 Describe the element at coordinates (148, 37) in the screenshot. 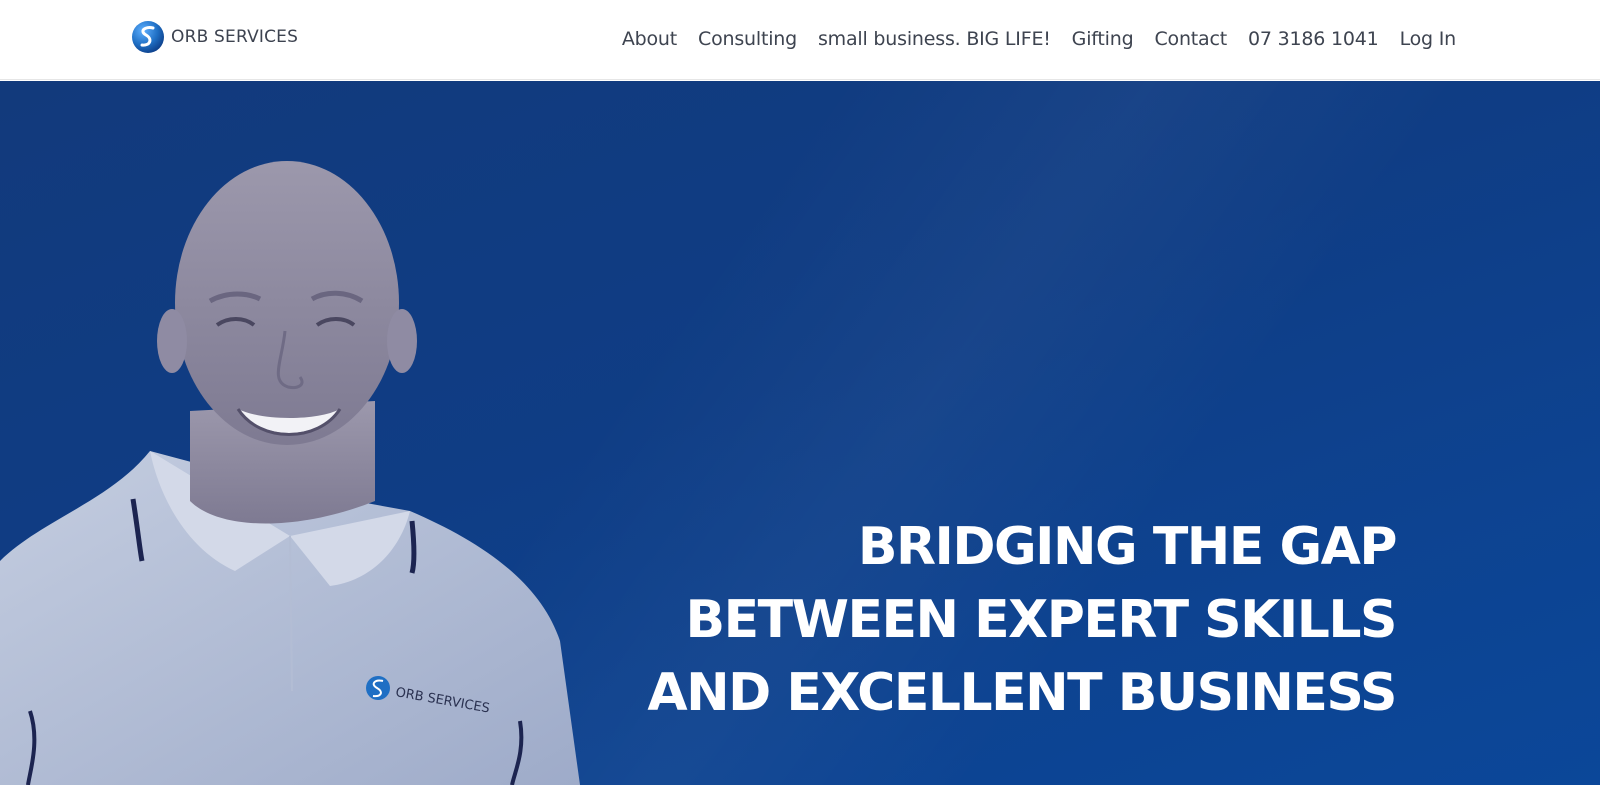

I see `orb-s-logo-icon` at that location.